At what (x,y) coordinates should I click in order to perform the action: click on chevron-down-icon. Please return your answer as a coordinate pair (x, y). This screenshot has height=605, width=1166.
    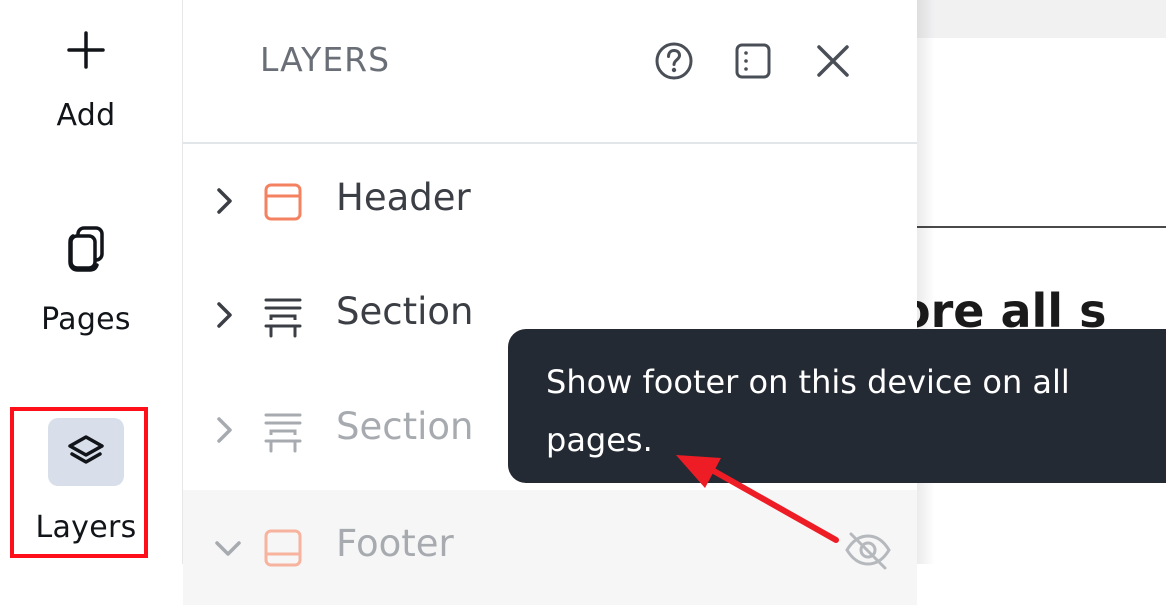
    Looking at the image, I should click on (228, 549).